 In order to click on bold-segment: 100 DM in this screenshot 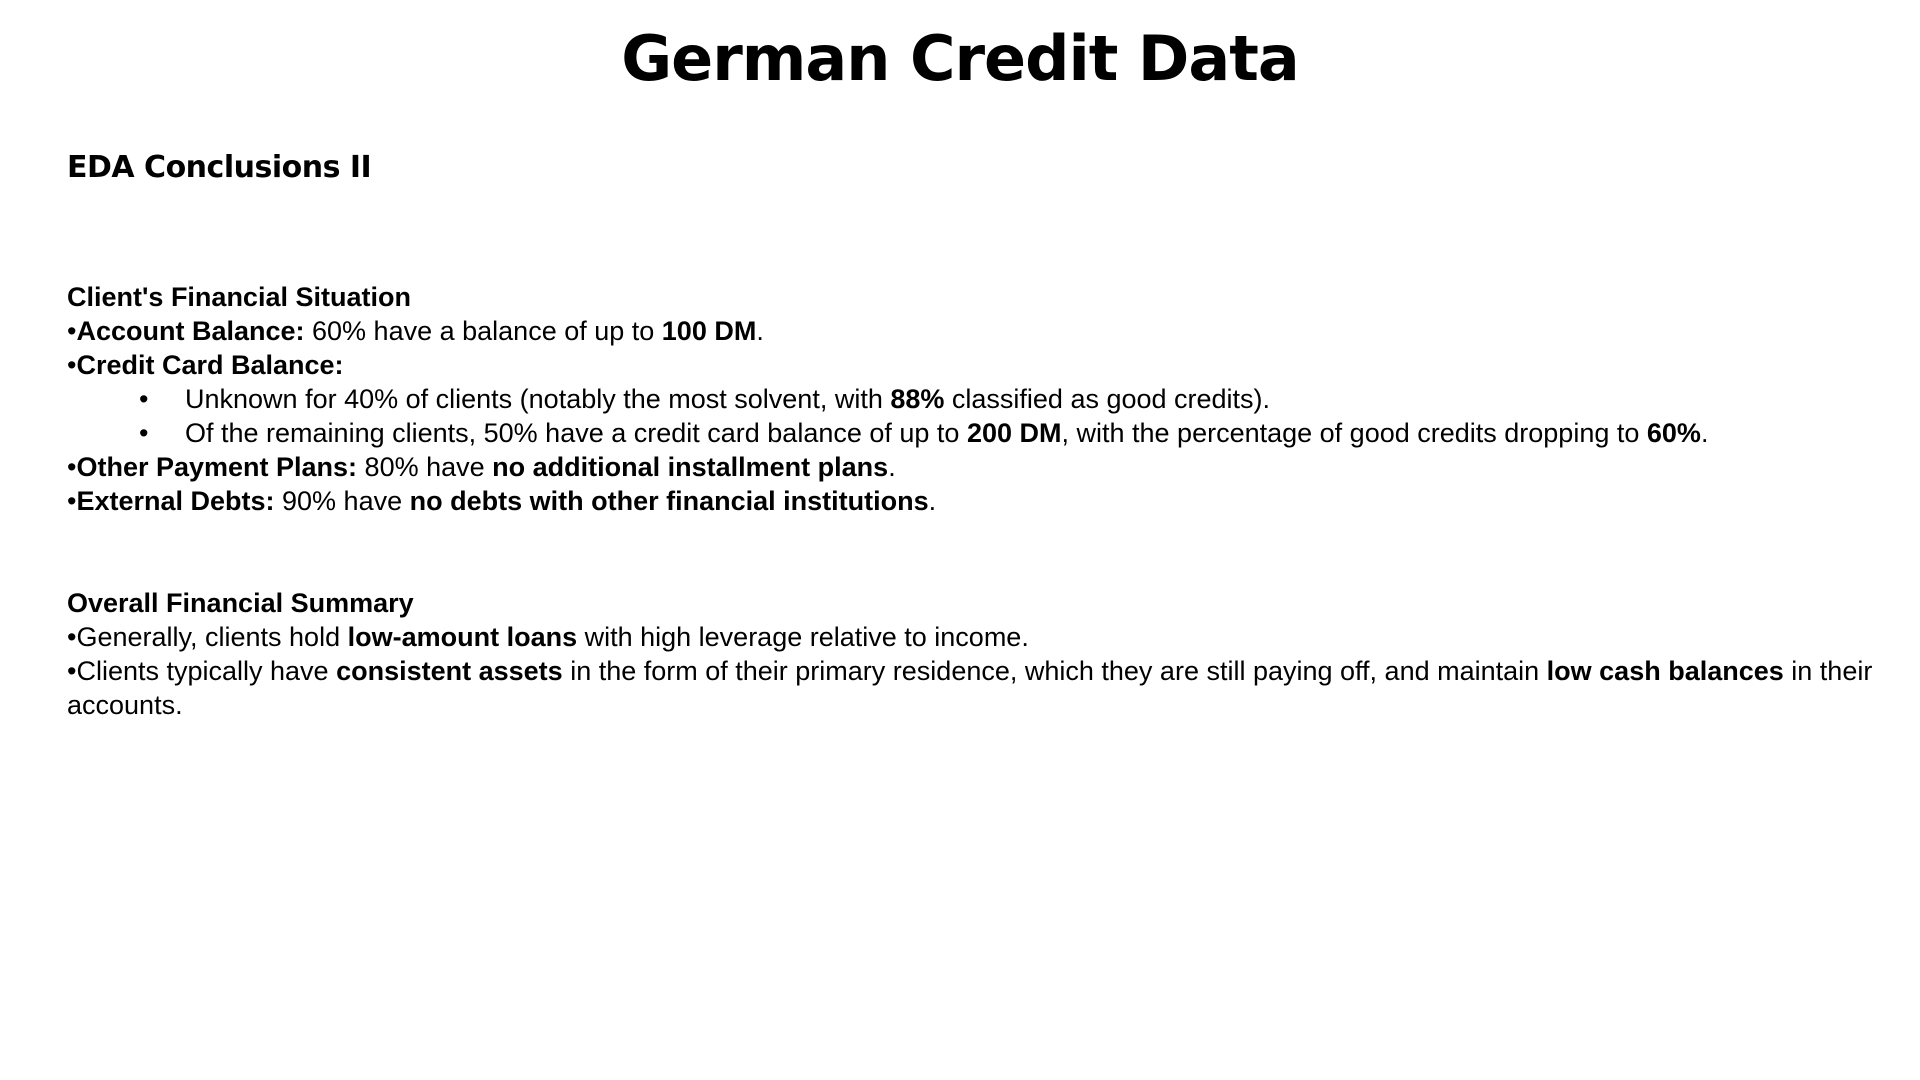, I will do `click(709, 331)`.